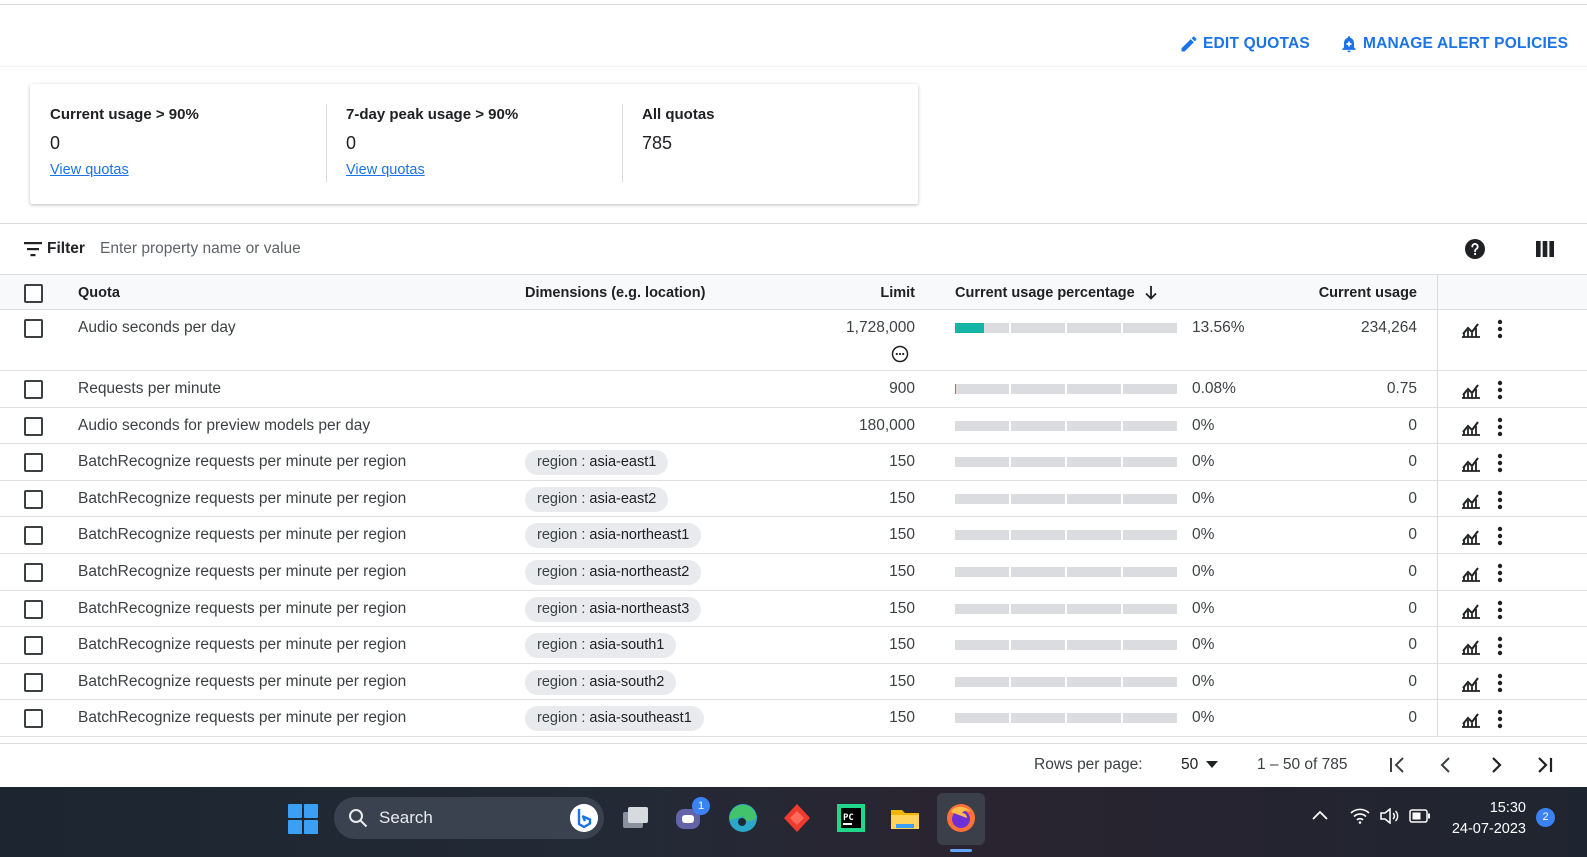 The image size is (1587, 857). I want to click on taskbar-clock: 15:30 24-07-2023, so click(1488, 819).